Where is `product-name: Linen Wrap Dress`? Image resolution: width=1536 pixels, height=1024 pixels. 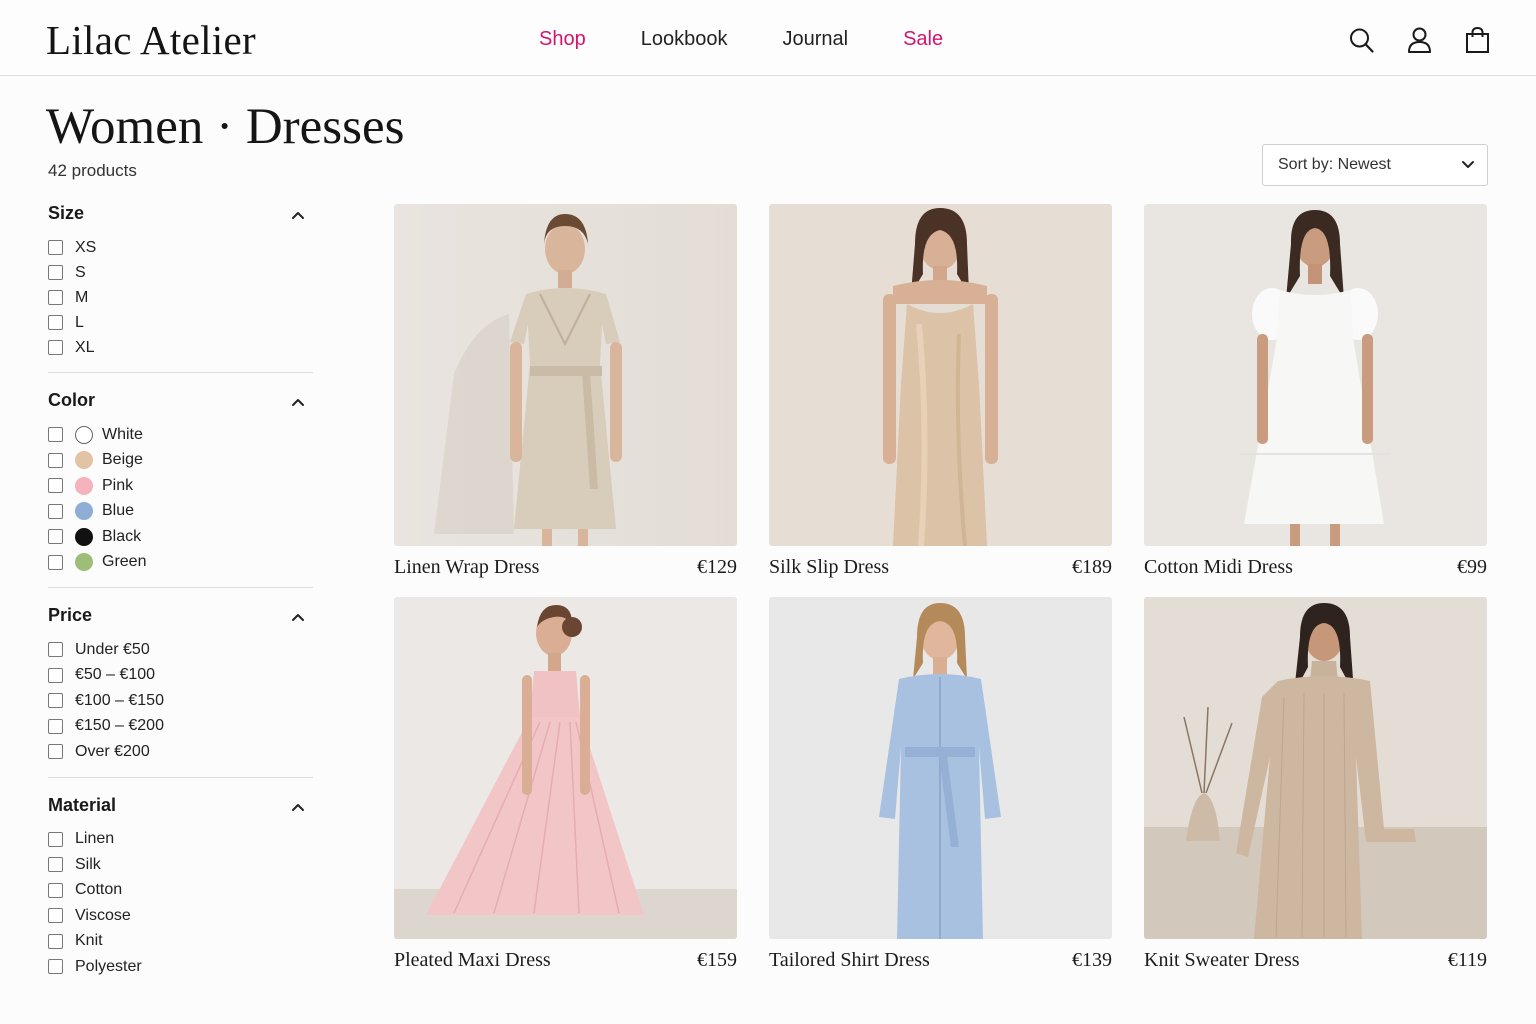
product-name: Linen Wrap Dress is located at coordinates (466, 567).